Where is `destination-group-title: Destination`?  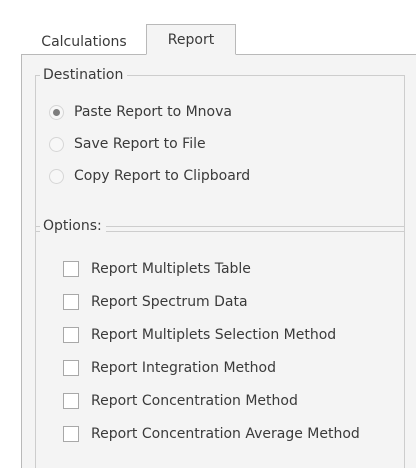 destination-group-title: Destination is located at coordinates (84, 75).